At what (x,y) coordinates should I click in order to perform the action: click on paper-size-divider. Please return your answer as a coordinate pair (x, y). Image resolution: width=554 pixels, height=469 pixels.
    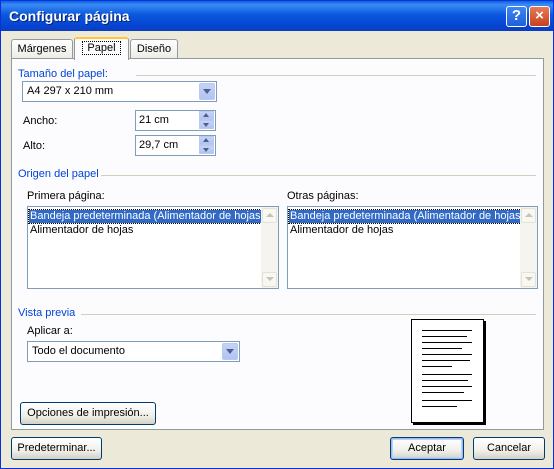
    Looking at the image, I should click on (336, 75).